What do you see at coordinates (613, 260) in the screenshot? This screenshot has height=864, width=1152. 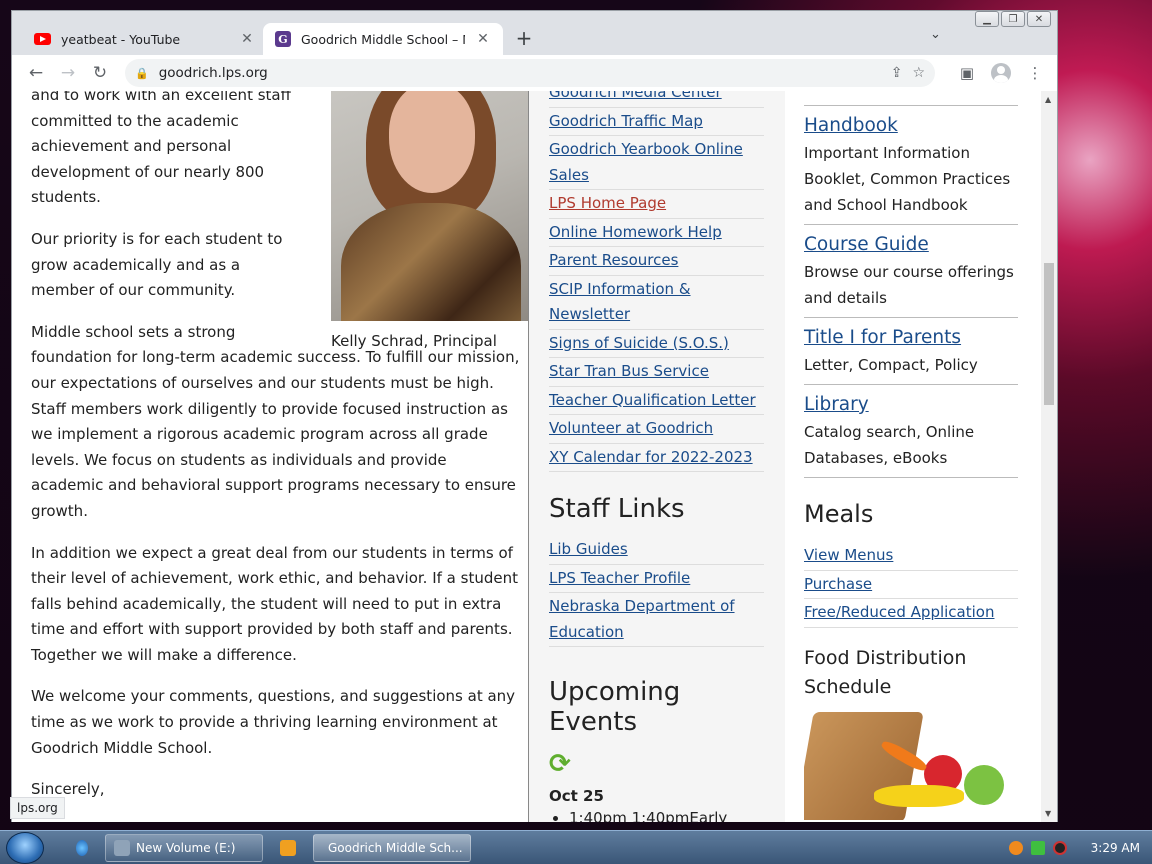 I see `link-parent-resources: Parent Resources` at bounding box center [613, 260].